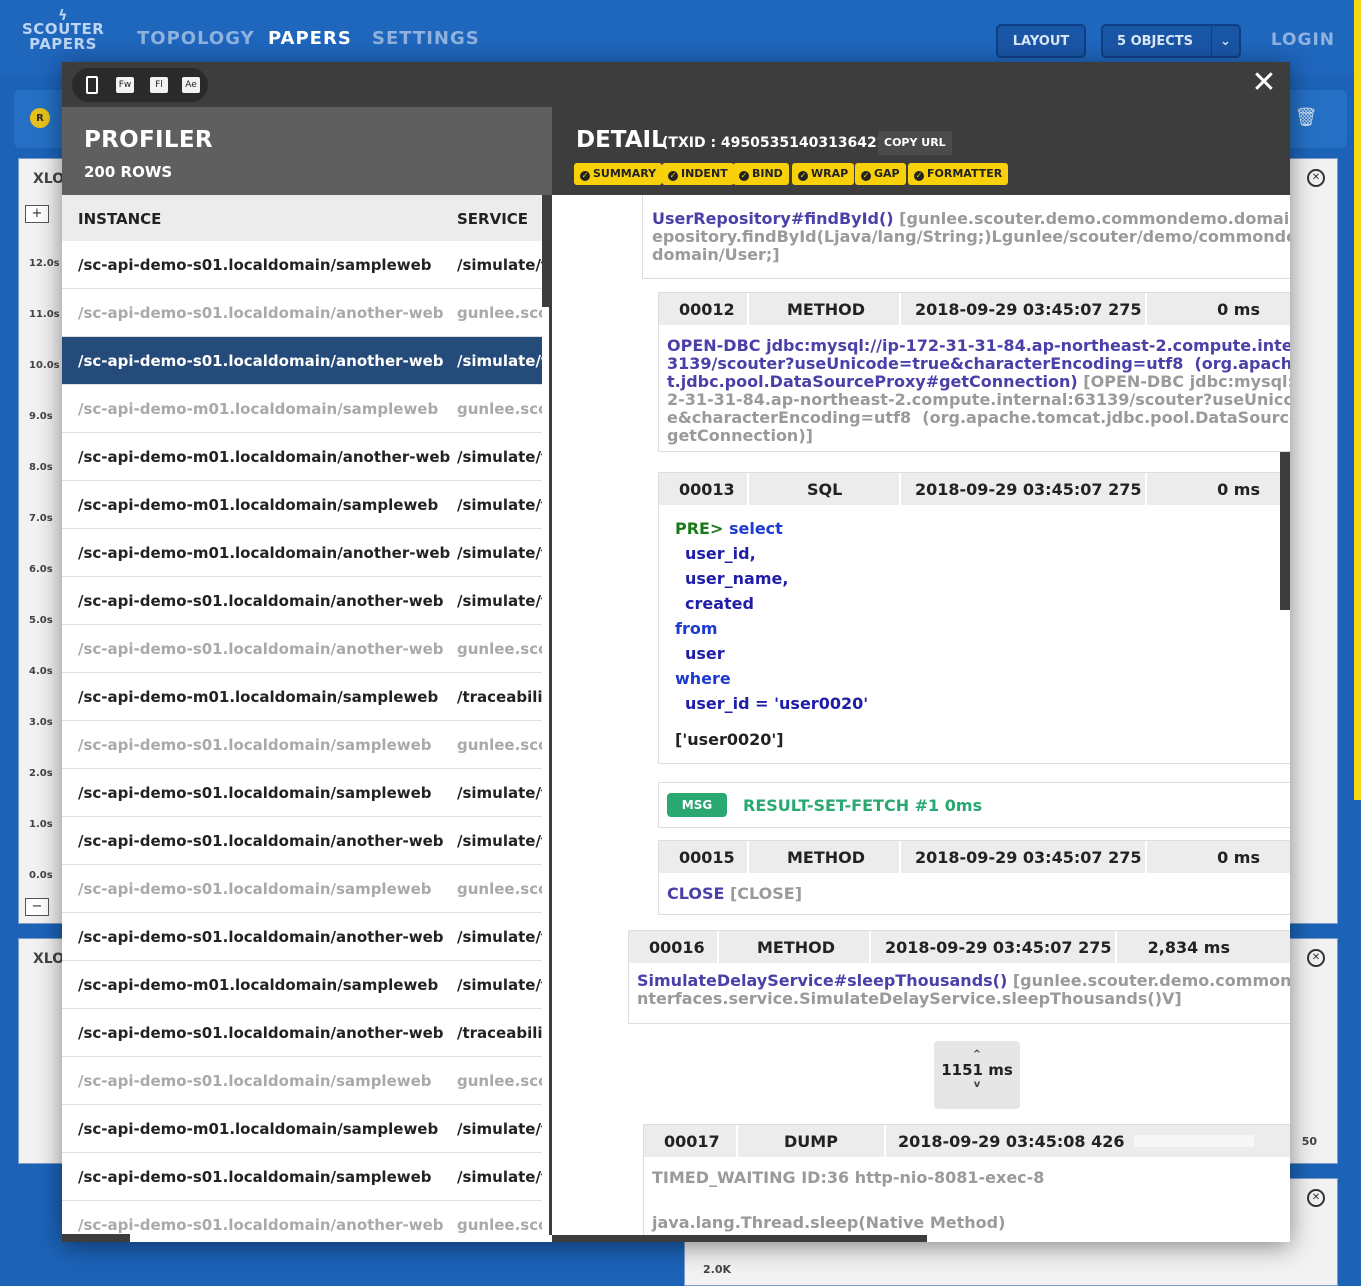 The image size is (1361, 1286). Describe the element at coordinates (729, 739) in the screenshot. I see `sql-bind-values: ['user0020']` at that location.